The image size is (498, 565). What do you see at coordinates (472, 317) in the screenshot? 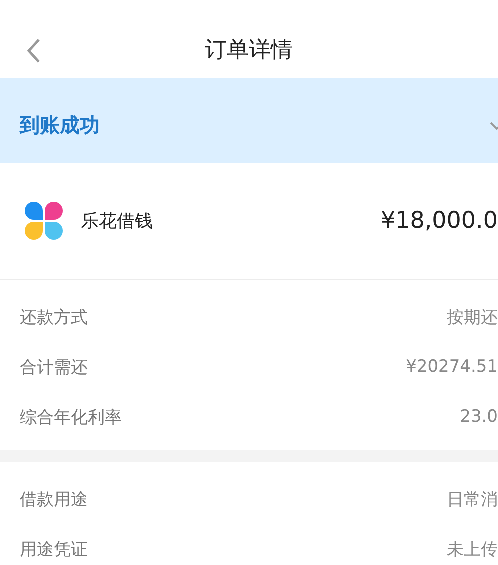
I see `field-value: 按期还` at bounding box center [472, 317].